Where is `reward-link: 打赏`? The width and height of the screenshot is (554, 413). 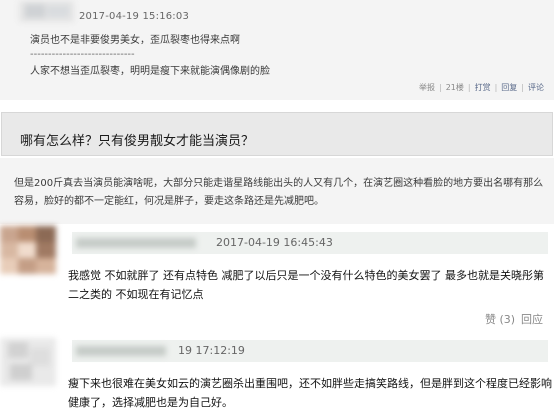
reward-link: 打赏 is located at coordinates (483, 87).